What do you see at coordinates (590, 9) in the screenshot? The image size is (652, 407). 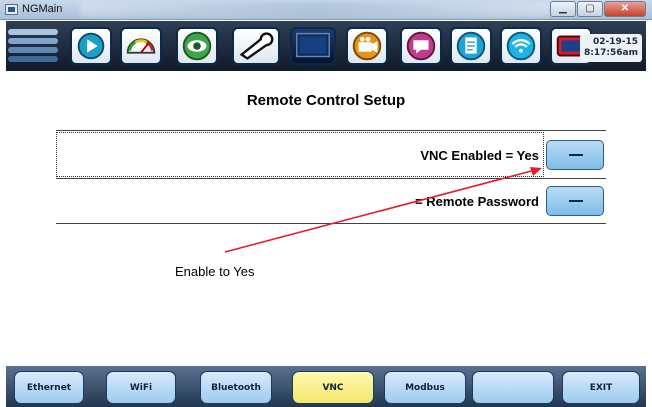 I see `maximize-button: ▢` at bounding box center [590, 9].